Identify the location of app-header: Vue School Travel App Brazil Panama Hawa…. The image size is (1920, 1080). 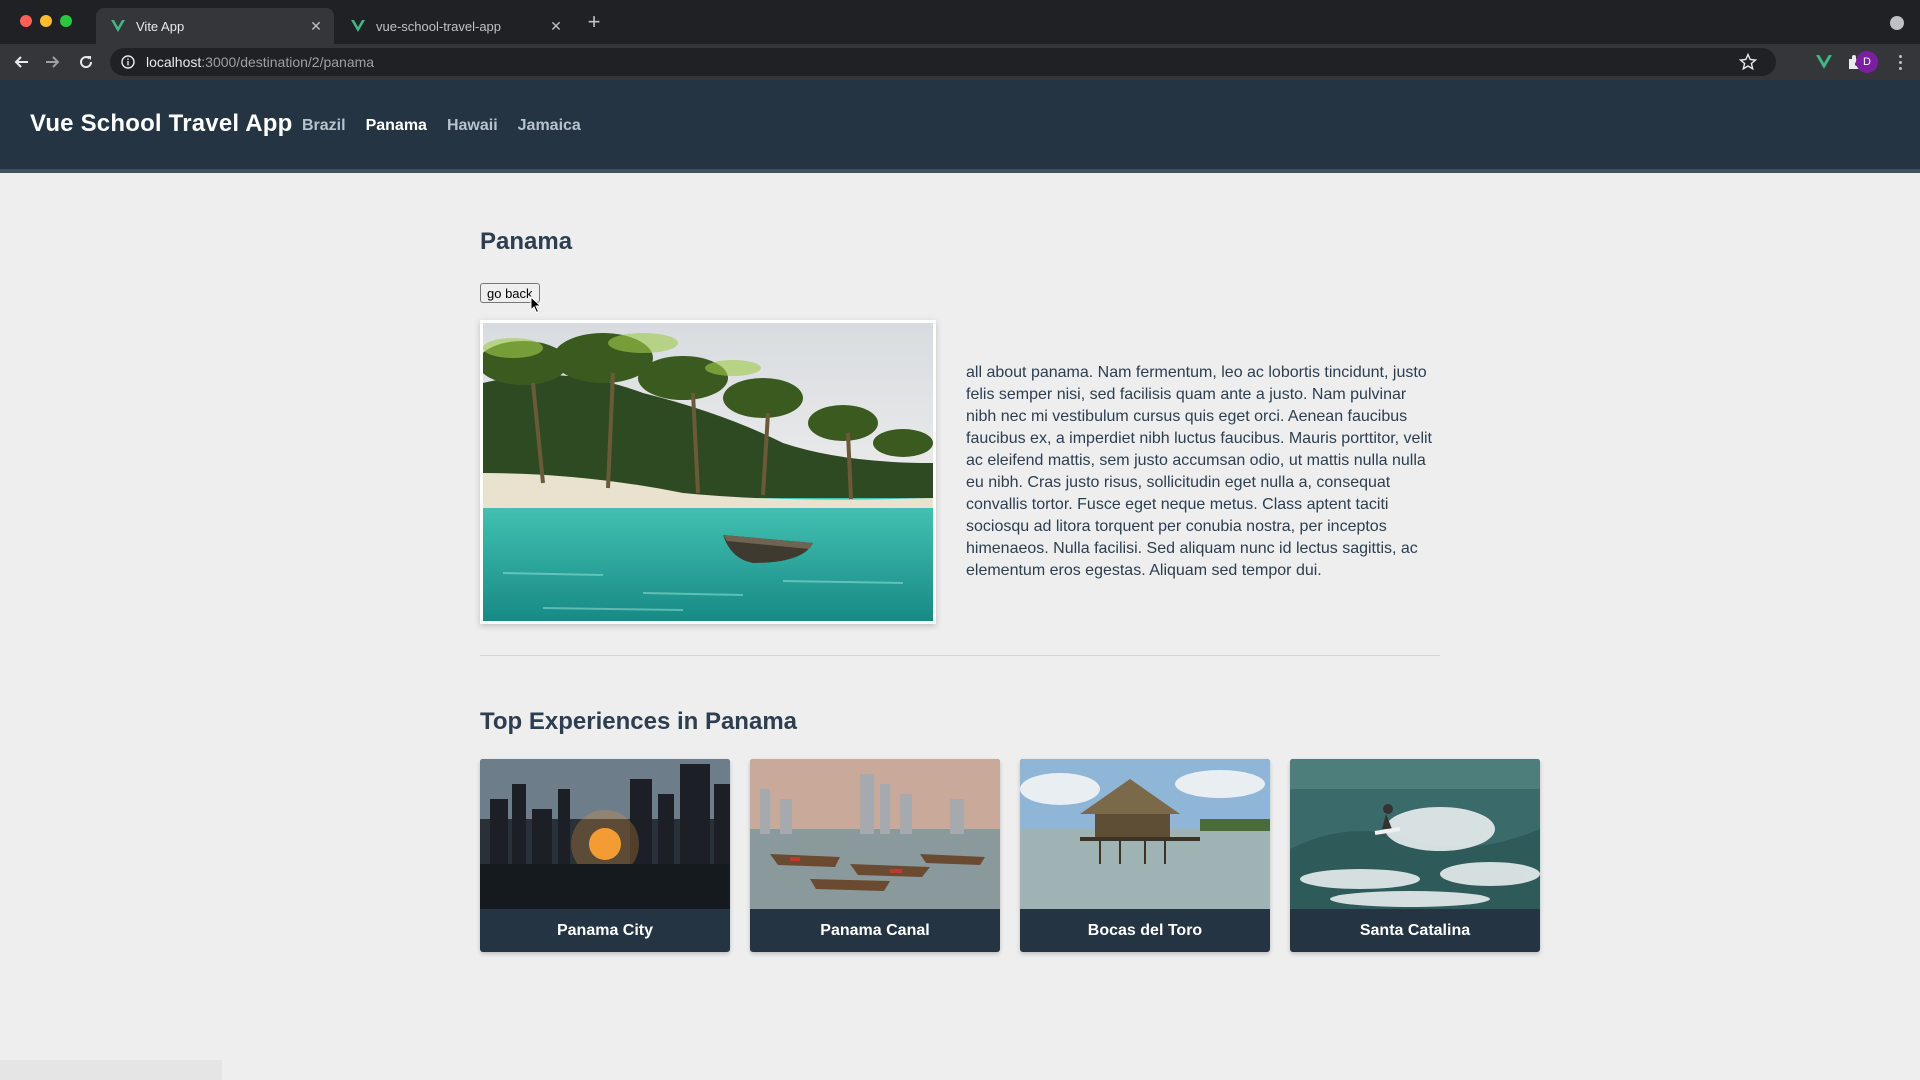
(960, 126).